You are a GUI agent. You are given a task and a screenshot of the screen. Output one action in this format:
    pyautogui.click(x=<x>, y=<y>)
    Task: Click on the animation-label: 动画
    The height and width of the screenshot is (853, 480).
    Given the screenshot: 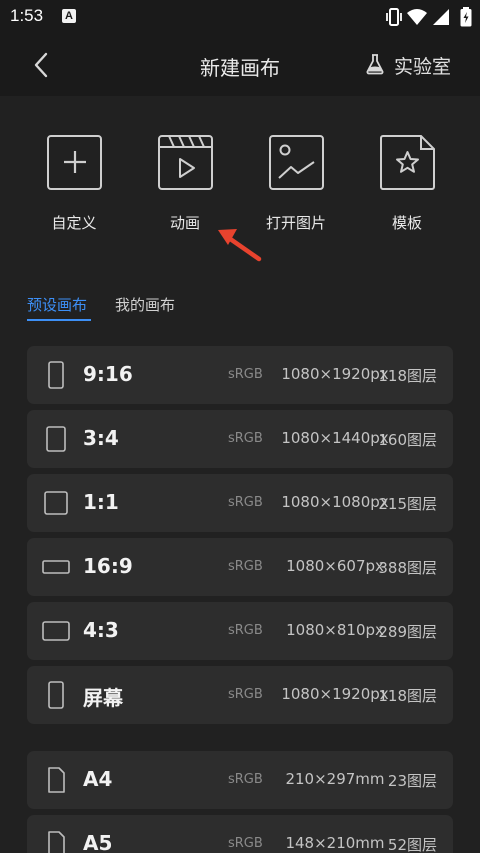 What is the action you would take?
    pyautogui.click(x=184, y=223)
    